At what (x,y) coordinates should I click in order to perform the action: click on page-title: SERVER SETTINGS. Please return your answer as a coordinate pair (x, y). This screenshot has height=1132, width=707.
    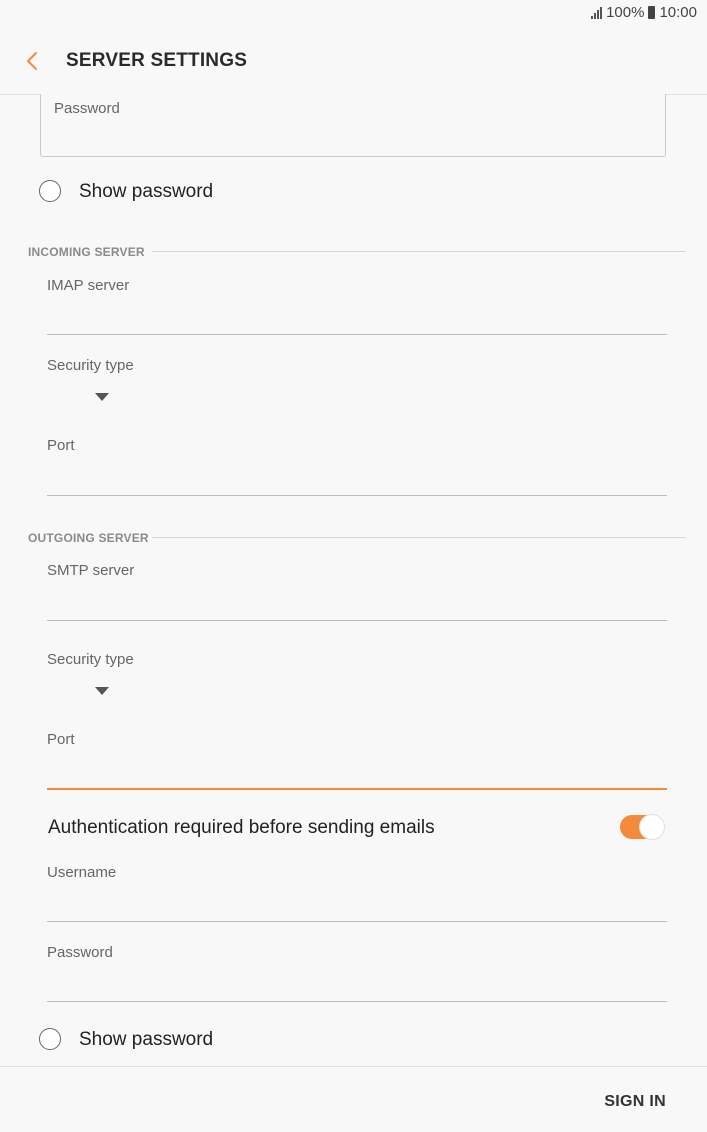
    Looking at the image, I should click on (157, 60).